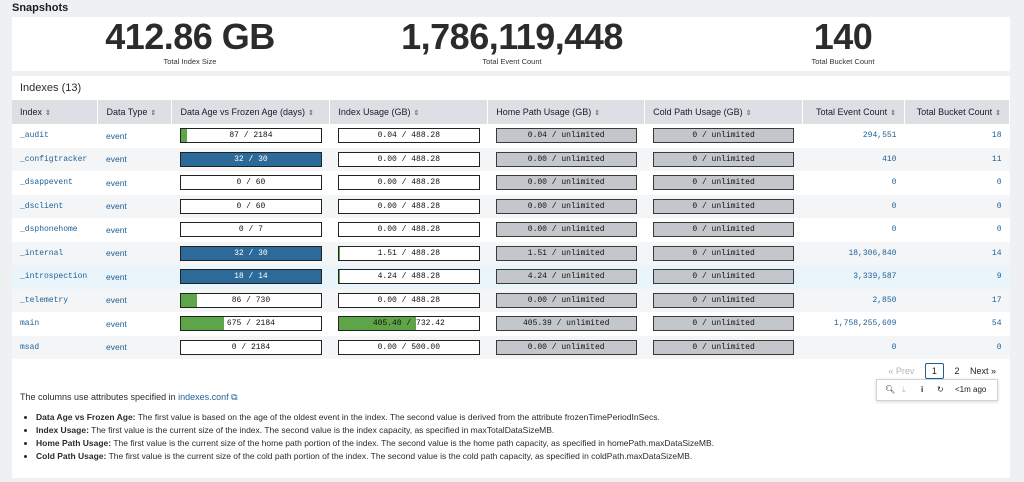  Describe the element at coordinates (203, 397) in the screenshot. I see `indexes-conf-link: indexes.conf` at that location.